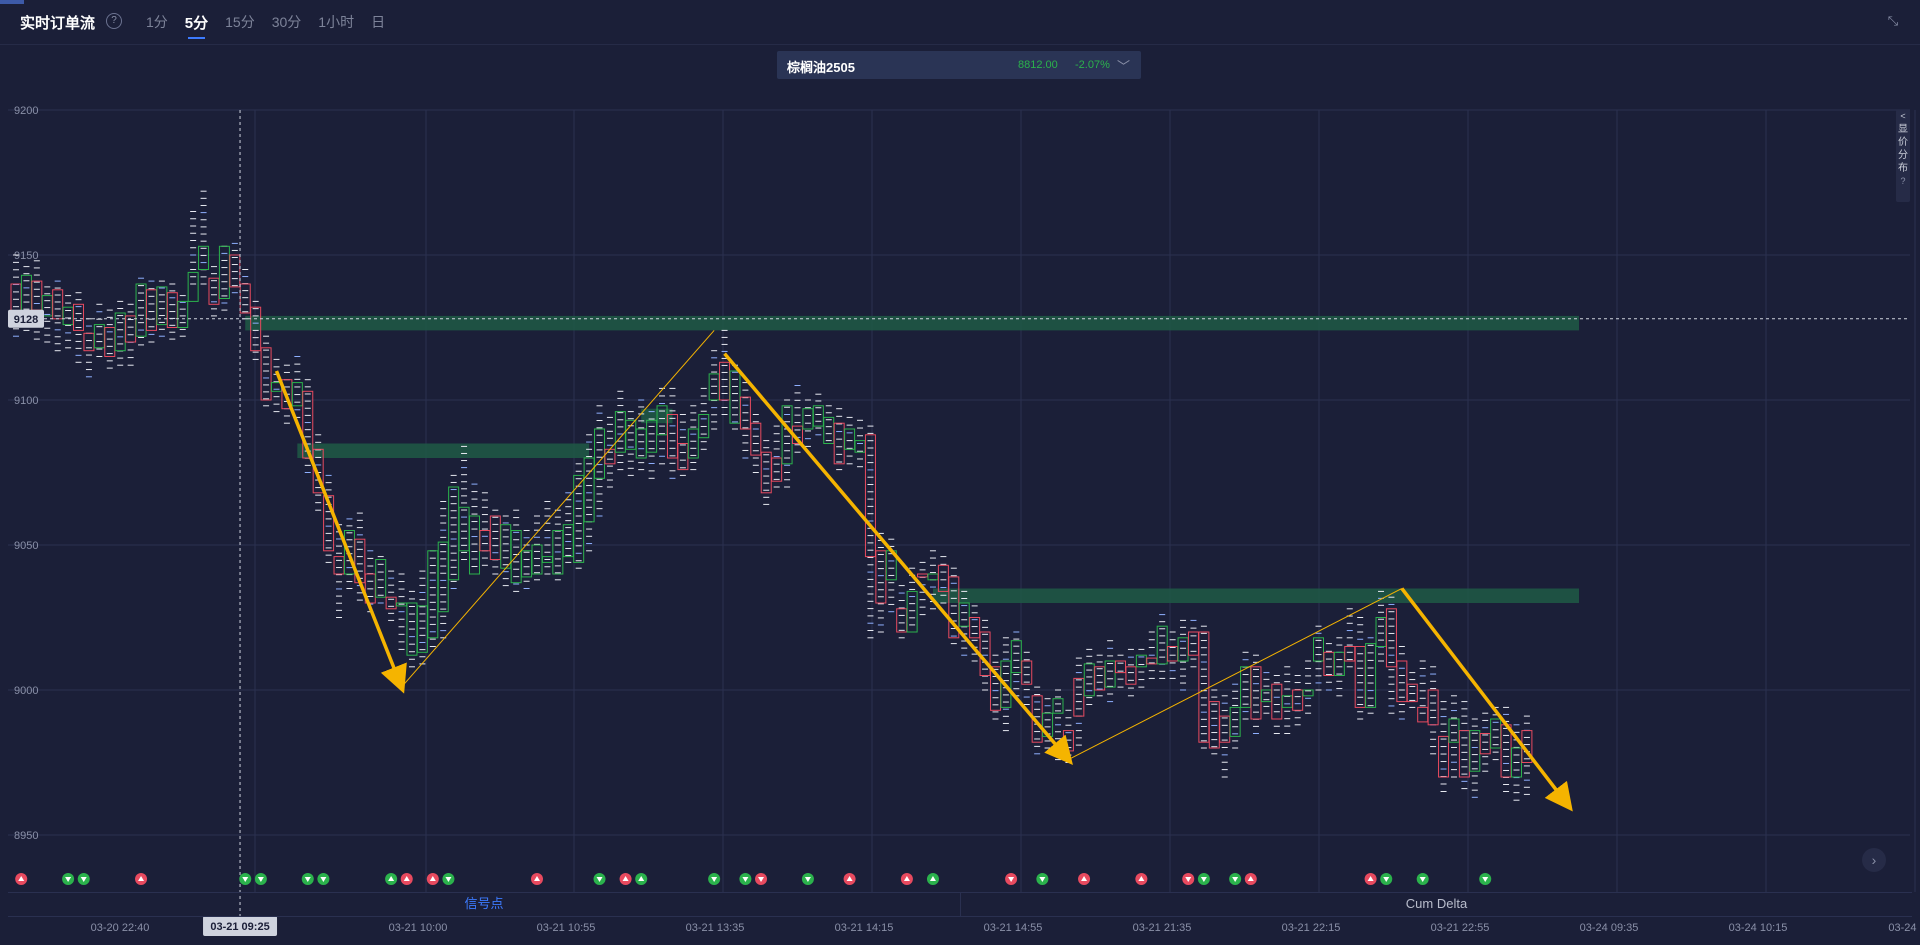 Image resolution: width=1920 pixels, height=945 pixels. Describe the element at coordinates (1436, 904) in the screenshot. I see `tab-cum-delta: Cum Delta` at that location.